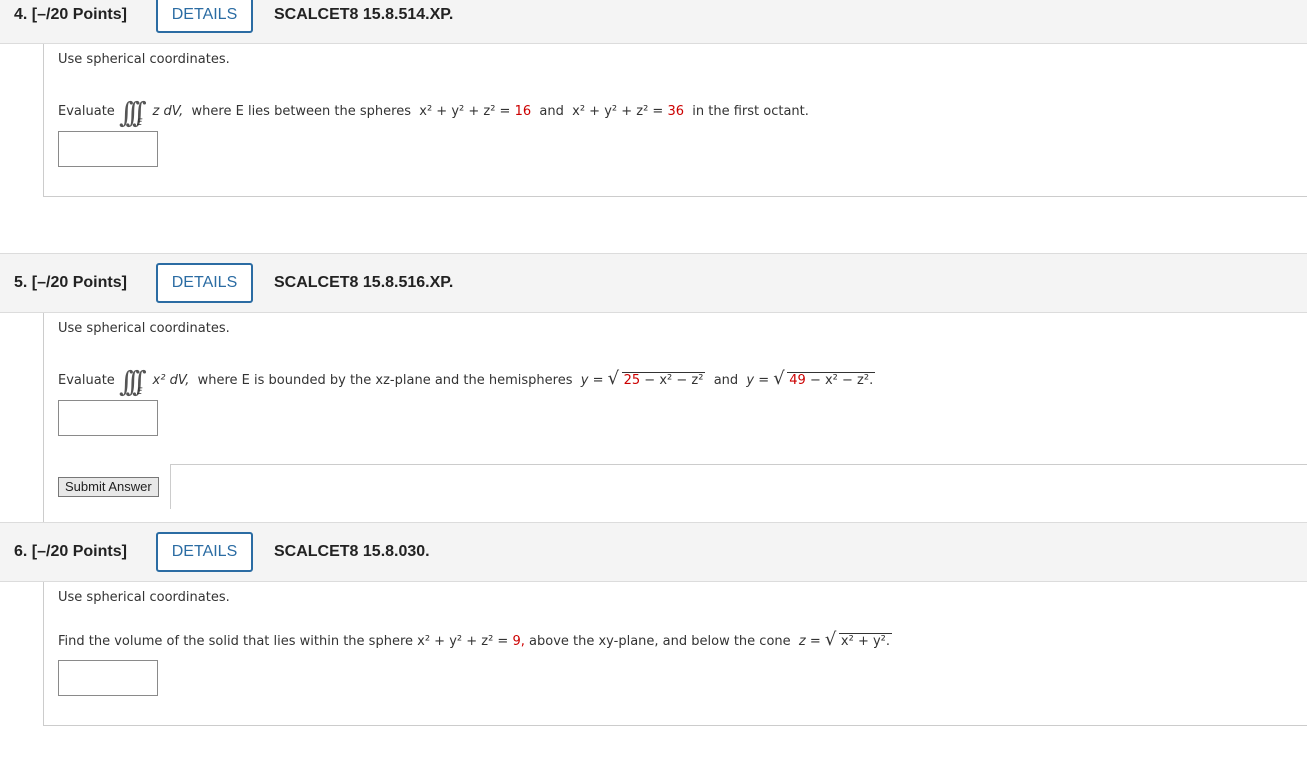 The width and height of the screenshot is (1307, 758). I want to click on hemisphere-2-radical: √ 49 − x² − z²., so click(824, 378).